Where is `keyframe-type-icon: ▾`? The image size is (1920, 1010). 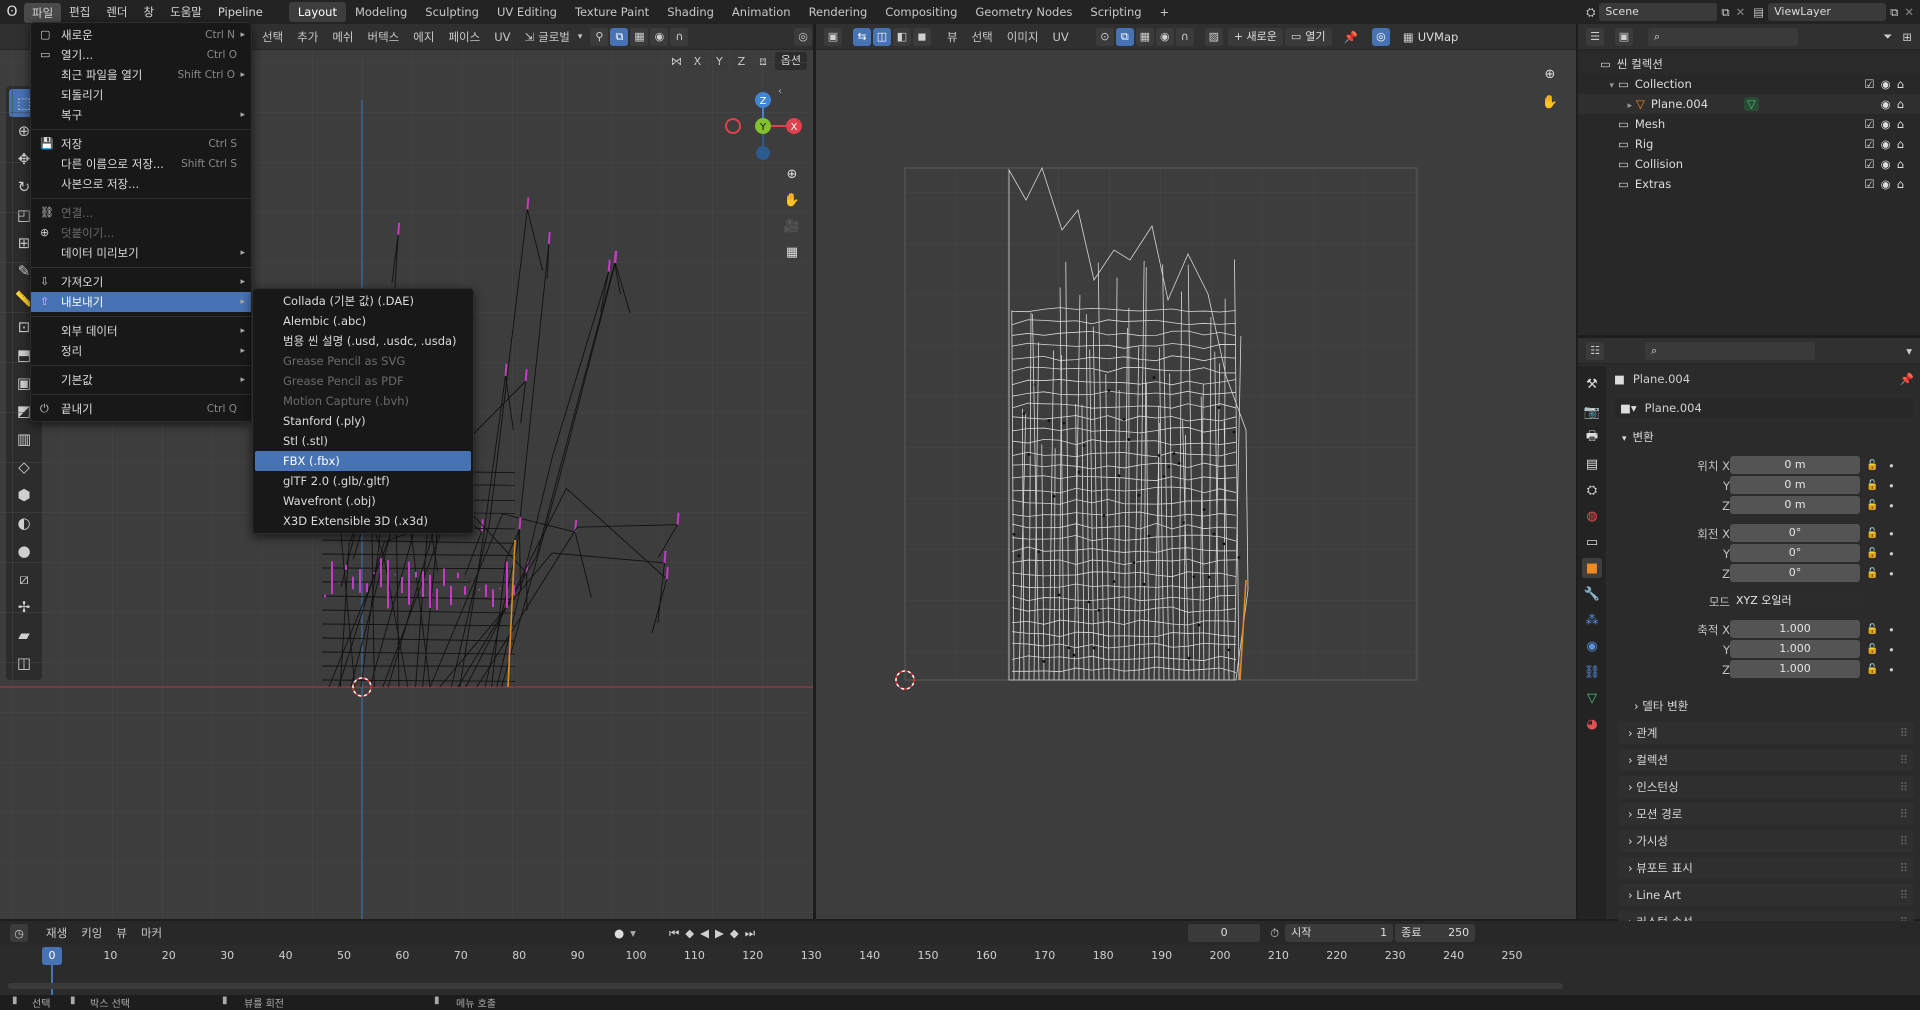 keyframe-type-icon: ▾ is located at coordinates (633, 933).